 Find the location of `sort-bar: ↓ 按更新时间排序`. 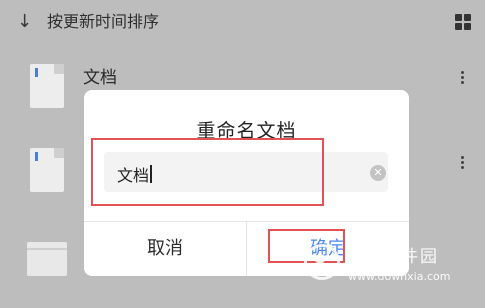

sort-bar: ↓ 按更新时间排序 is located at coordinates (242, 23).